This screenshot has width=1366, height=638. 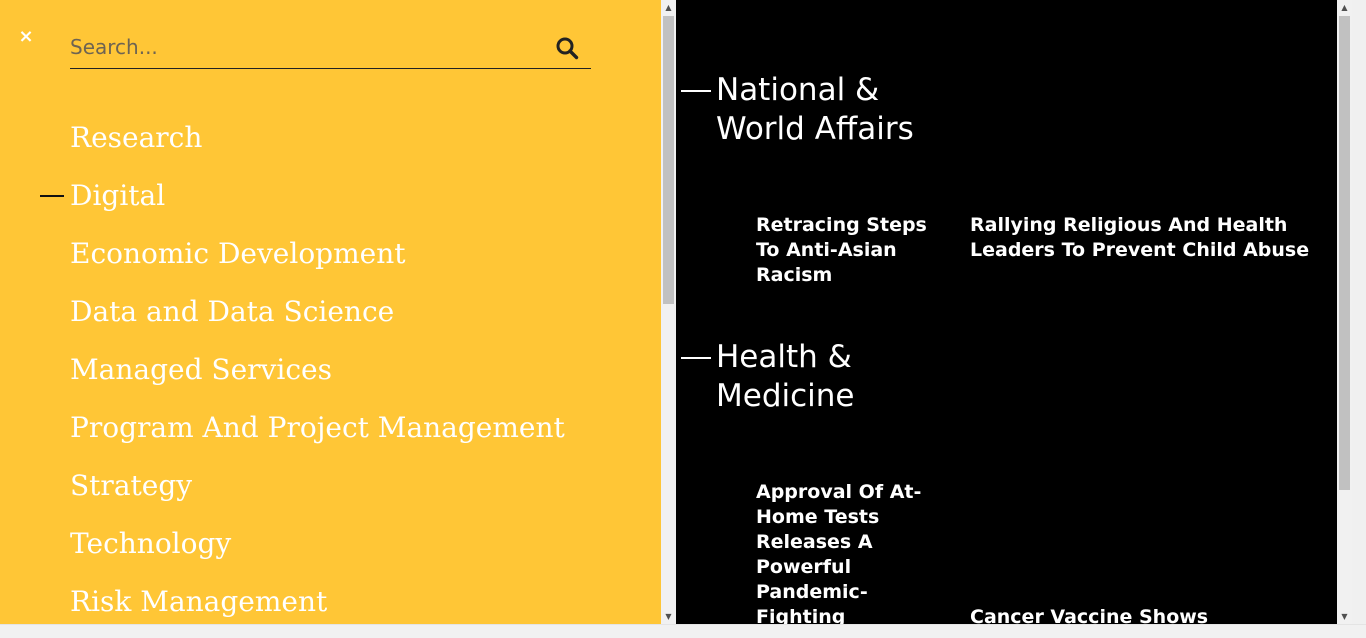 I want to click on menu-scrollbar-thumb, so click(x=668, y=160).